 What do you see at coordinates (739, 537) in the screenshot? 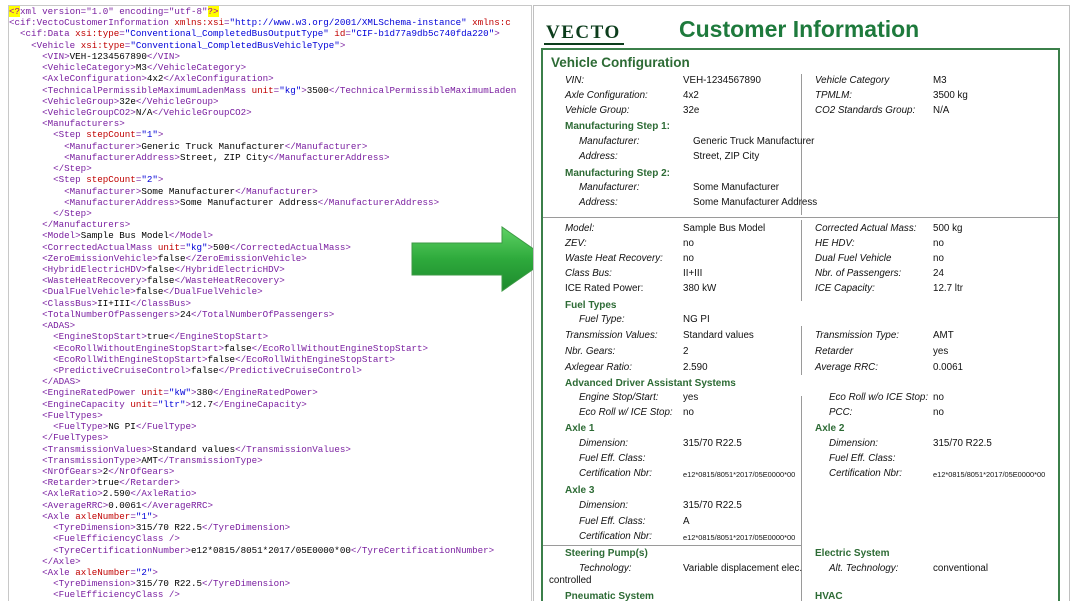
I see `axle3-certification-value: e12*0815/8051*2017/05E0000*00` at bounding box center [739, 537].